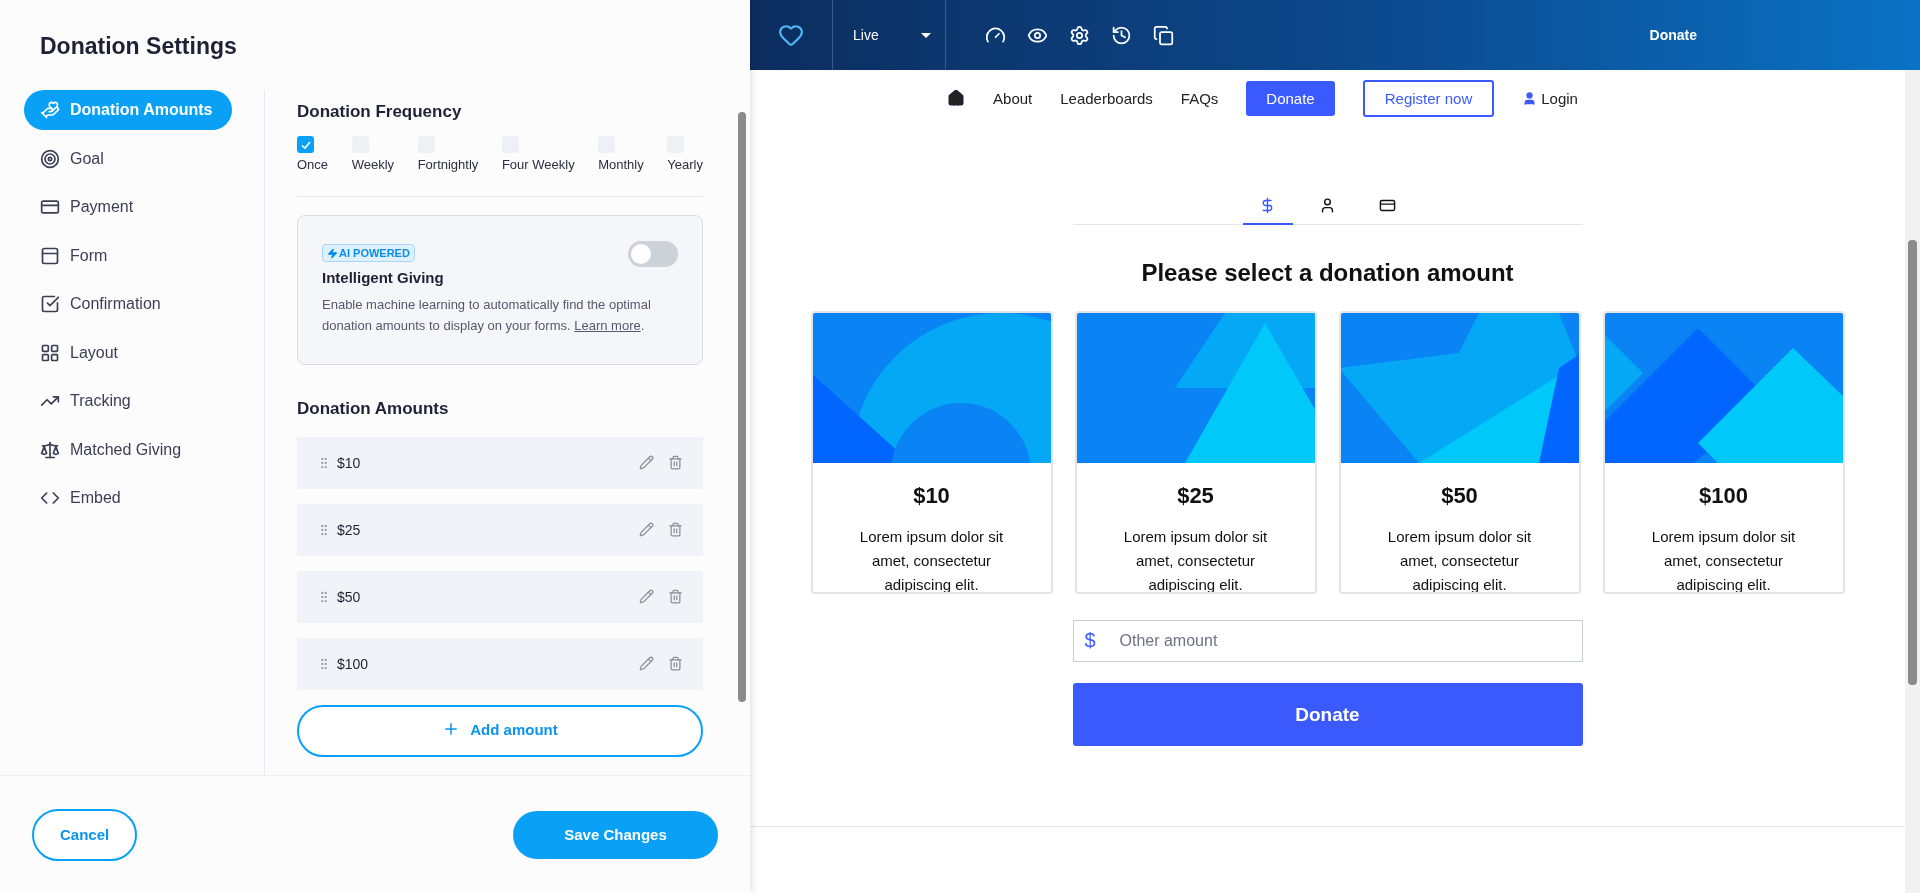 This screenshot has height=893, width=1920. I want to click on nav-link: About, so click(1013, 98).